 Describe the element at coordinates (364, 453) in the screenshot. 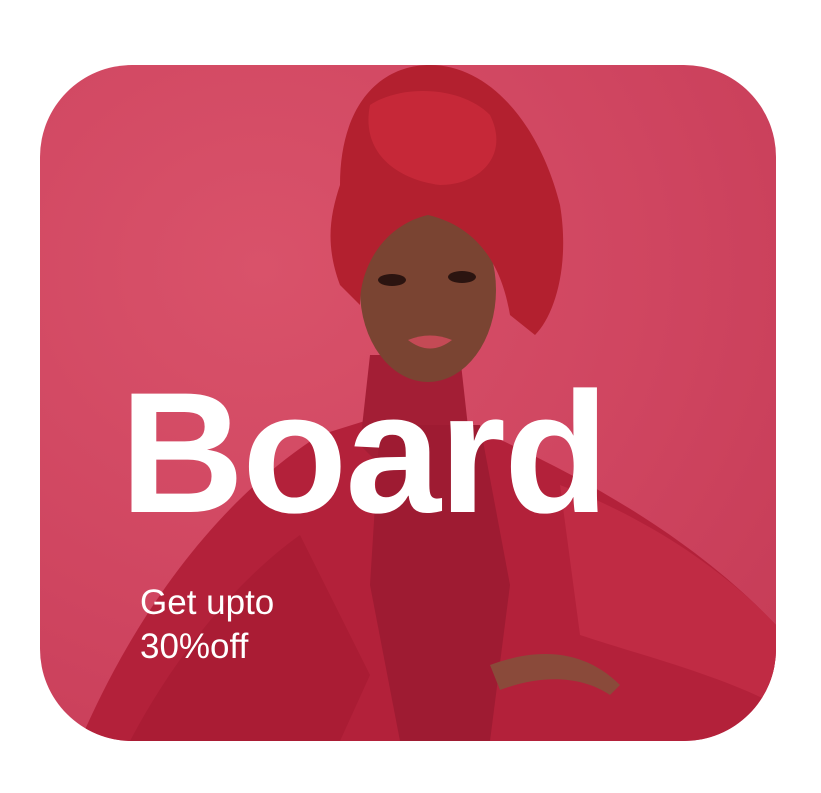

I see `banner-title: Board` at that location.